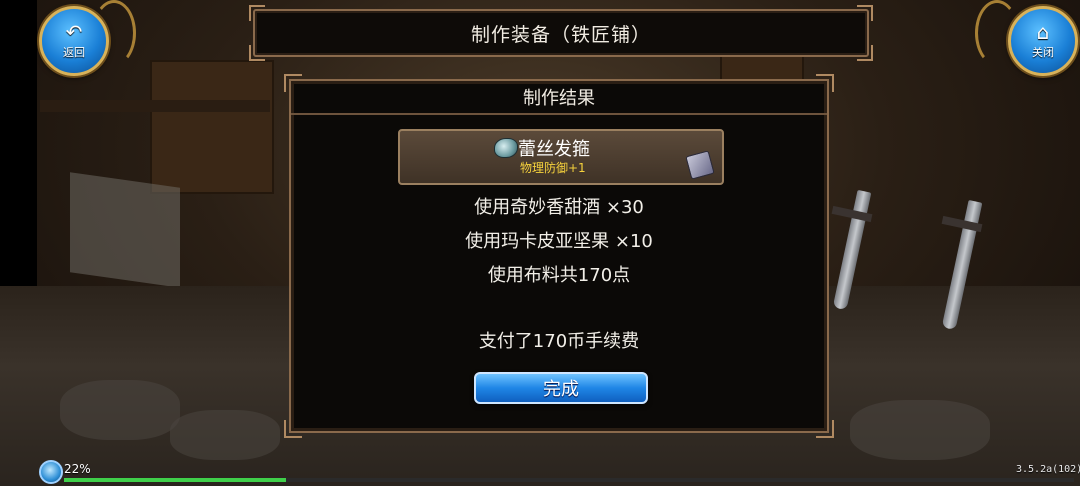 The width and height of the screenshot is (1080, 486). Describe the element at coordinates (74, 52) in the screenshot. I see `back-label: 返回` at that location.